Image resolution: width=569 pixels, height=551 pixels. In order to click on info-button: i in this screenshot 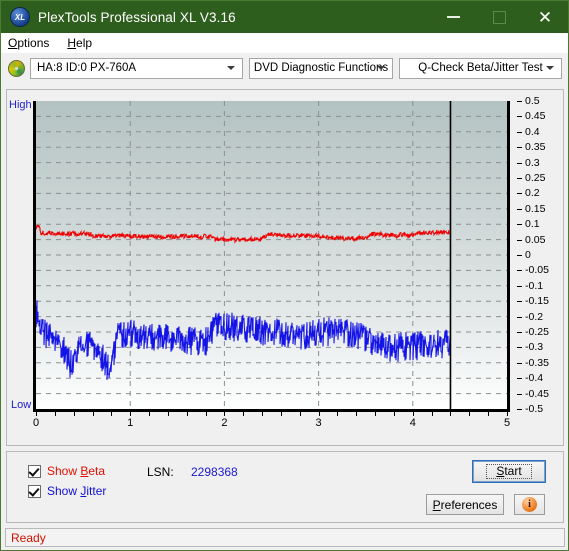, I will do `click(529, 504)`.